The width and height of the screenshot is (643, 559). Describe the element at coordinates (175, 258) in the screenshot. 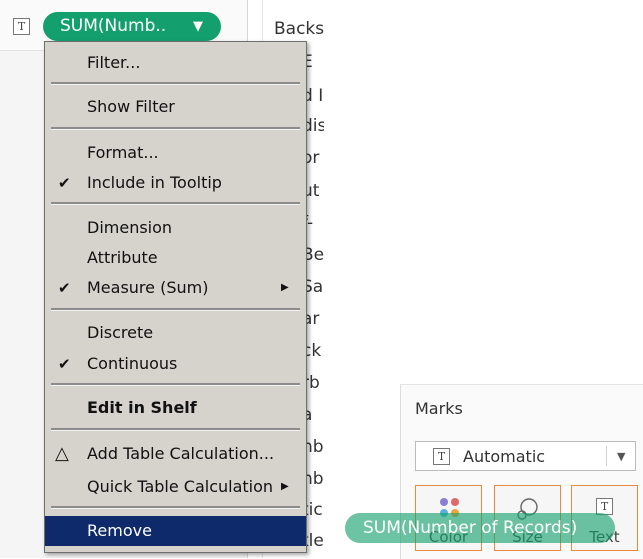

I see `menu-item-attribute: Attribute` at that location.